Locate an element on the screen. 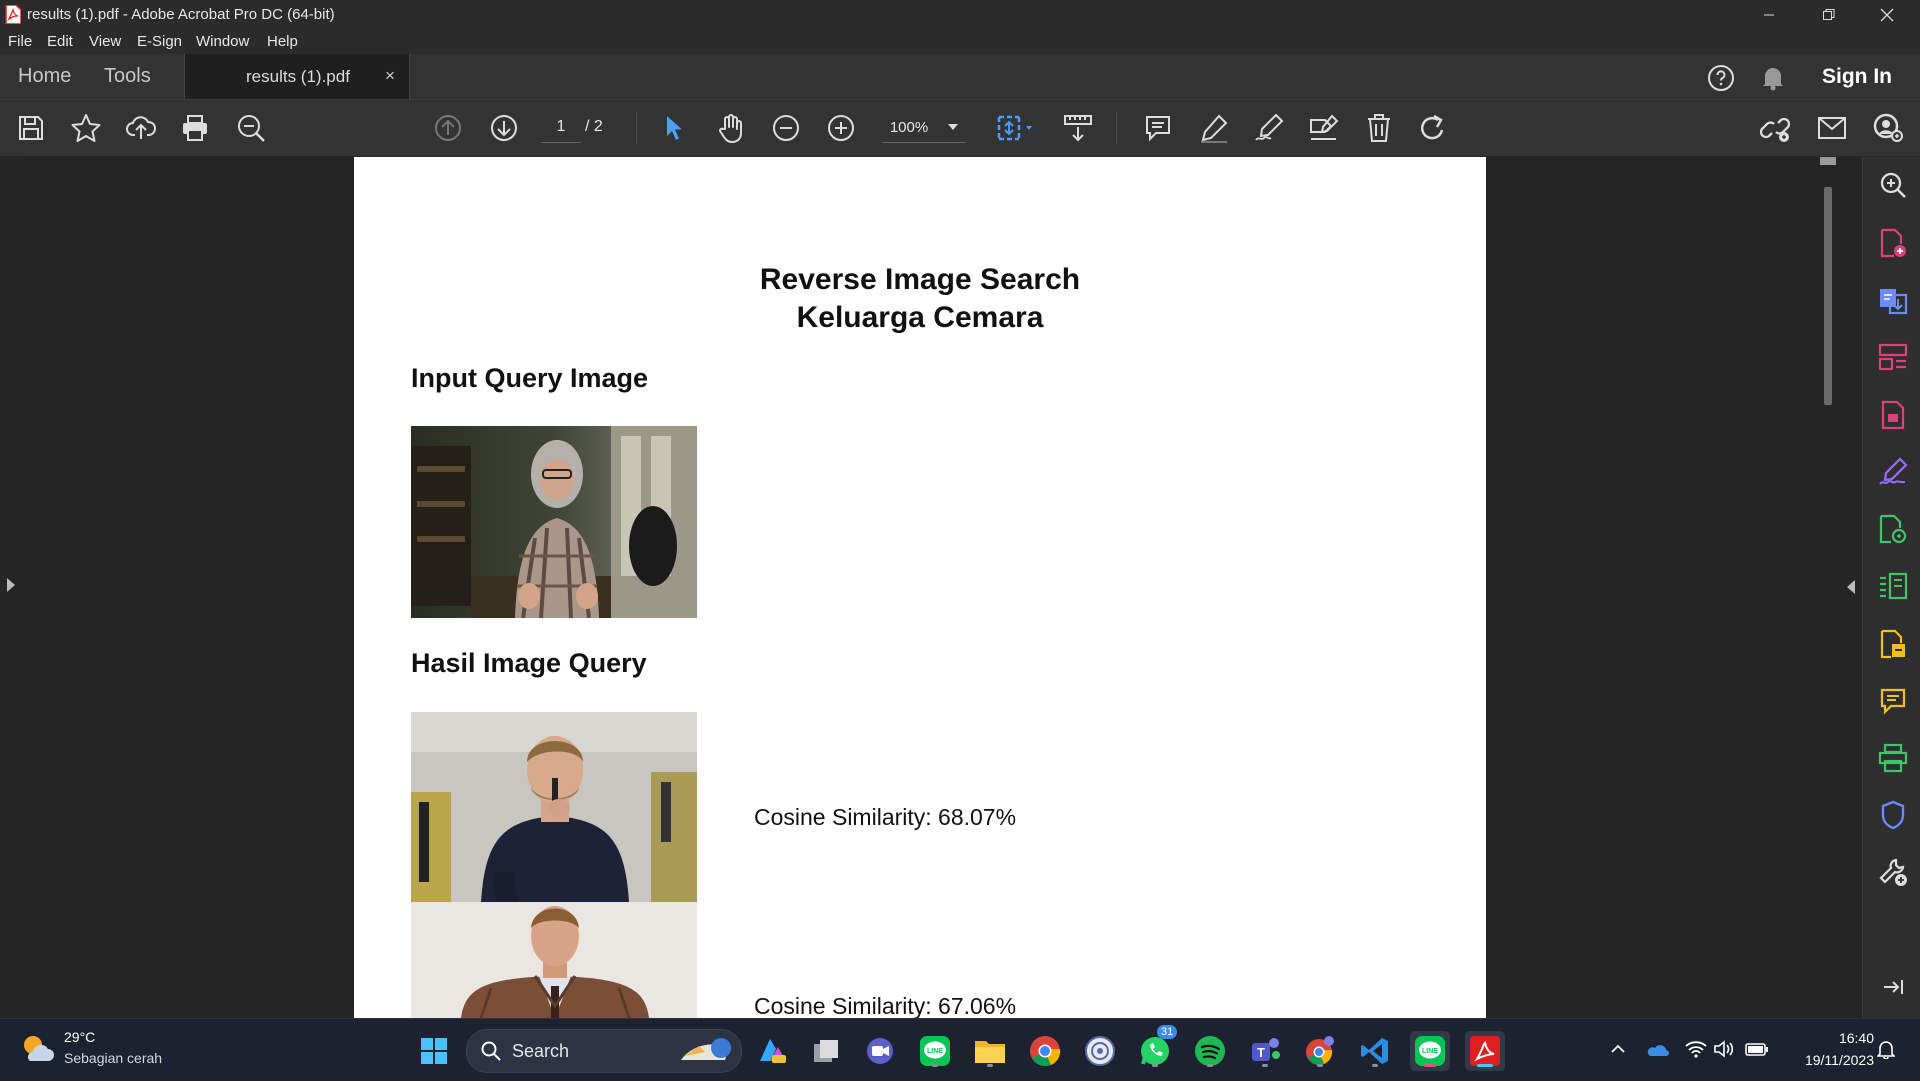 The height and width of the screenshot is (1081, 1920). zoom-search-icon is located at coordinates (251, 128).